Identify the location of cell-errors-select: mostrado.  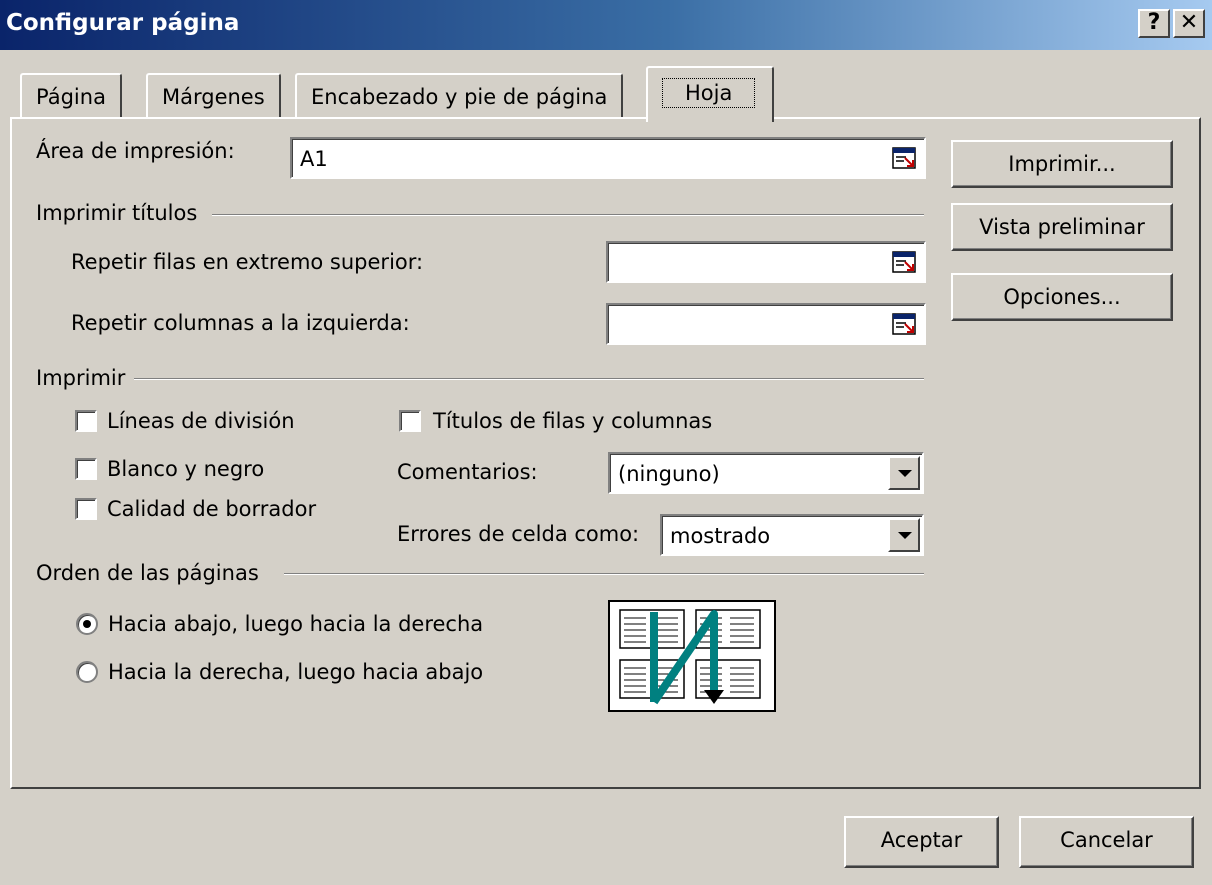
(792, 535).